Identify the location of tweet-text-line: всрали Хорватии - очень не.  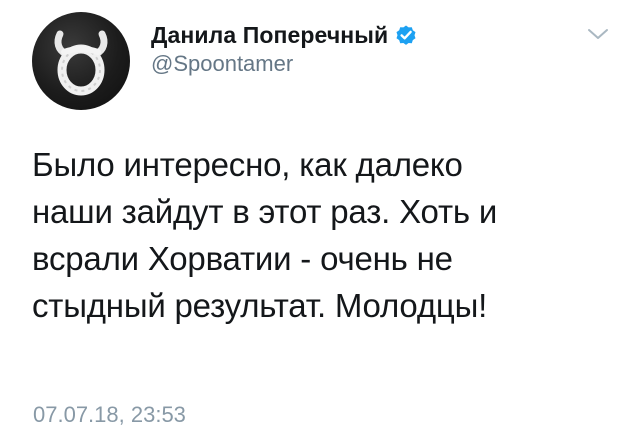
(242, 258).